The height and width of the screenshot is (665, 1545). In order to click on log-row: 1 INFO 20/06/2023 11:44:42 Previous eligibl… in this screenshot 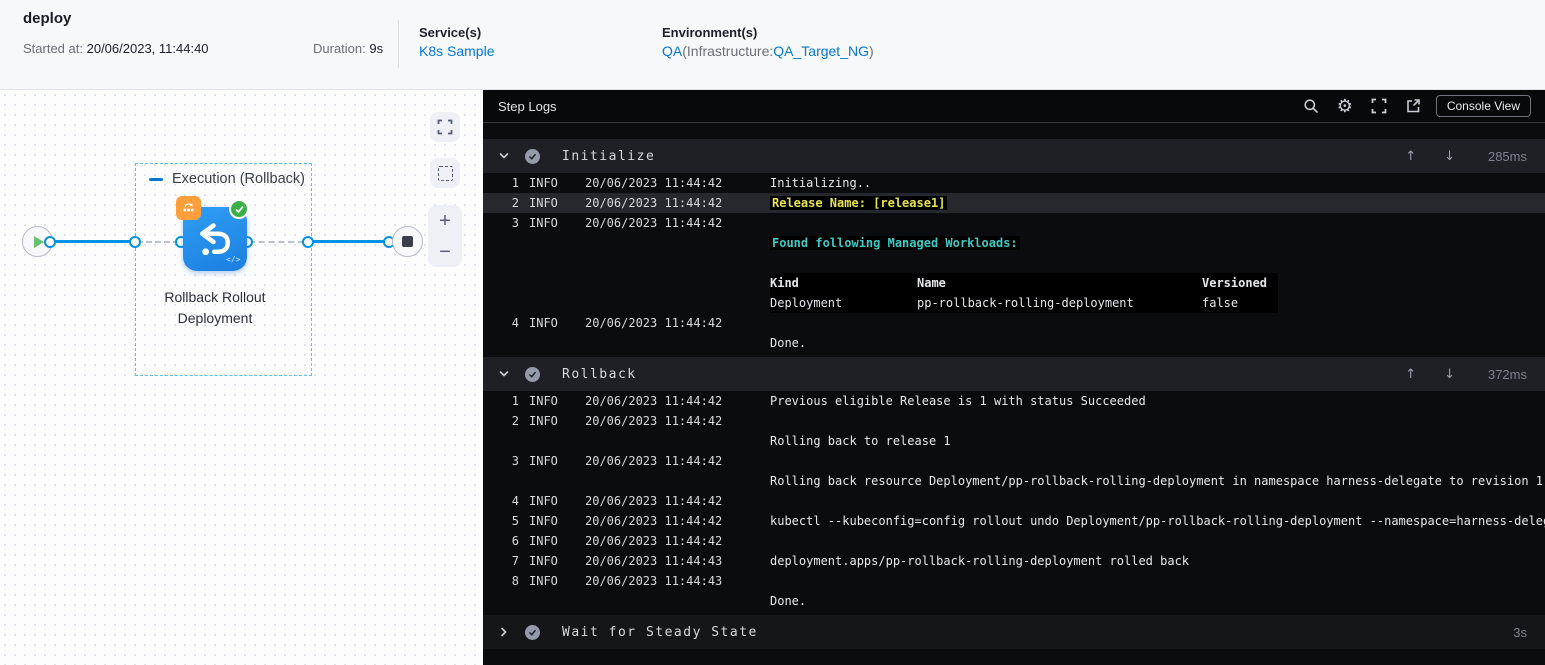, I will do `click(1014, 401)`.